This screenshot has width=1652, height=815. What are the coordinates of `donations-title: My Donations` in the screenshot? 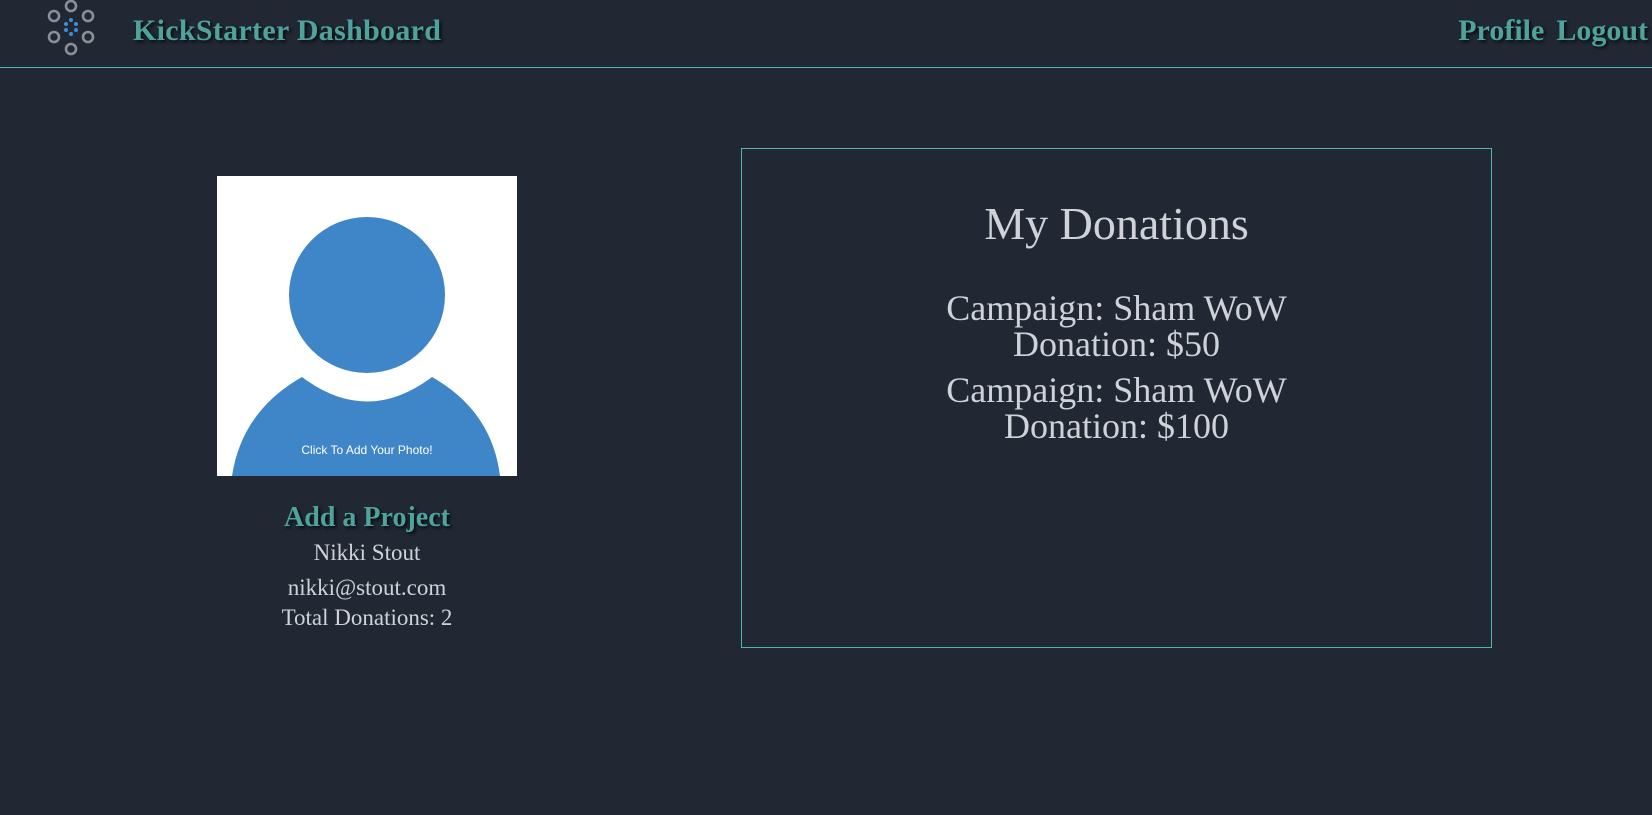 It's located at (1116, 223).